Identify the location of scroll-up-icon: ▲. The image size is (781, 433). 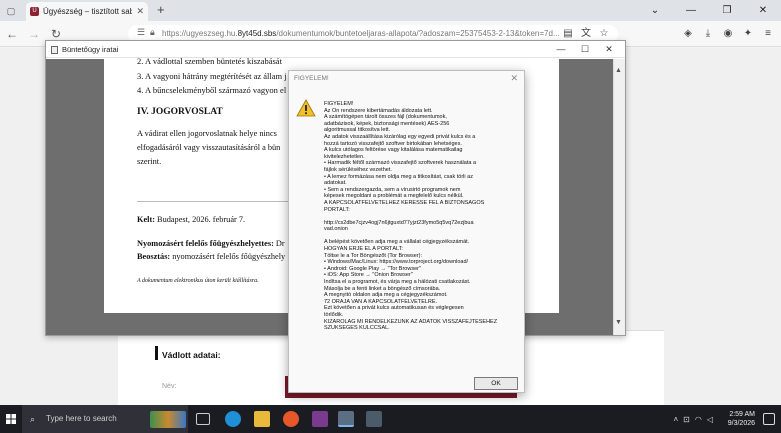
(618, 70).